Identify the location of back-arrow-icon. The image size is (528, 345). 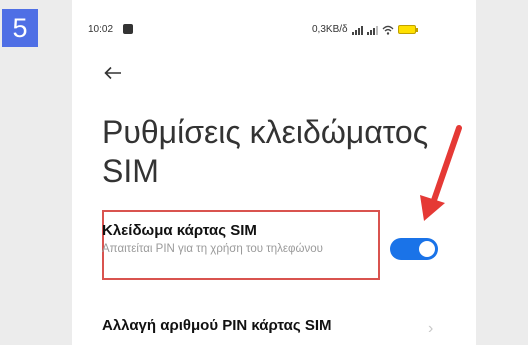
(112, 73).